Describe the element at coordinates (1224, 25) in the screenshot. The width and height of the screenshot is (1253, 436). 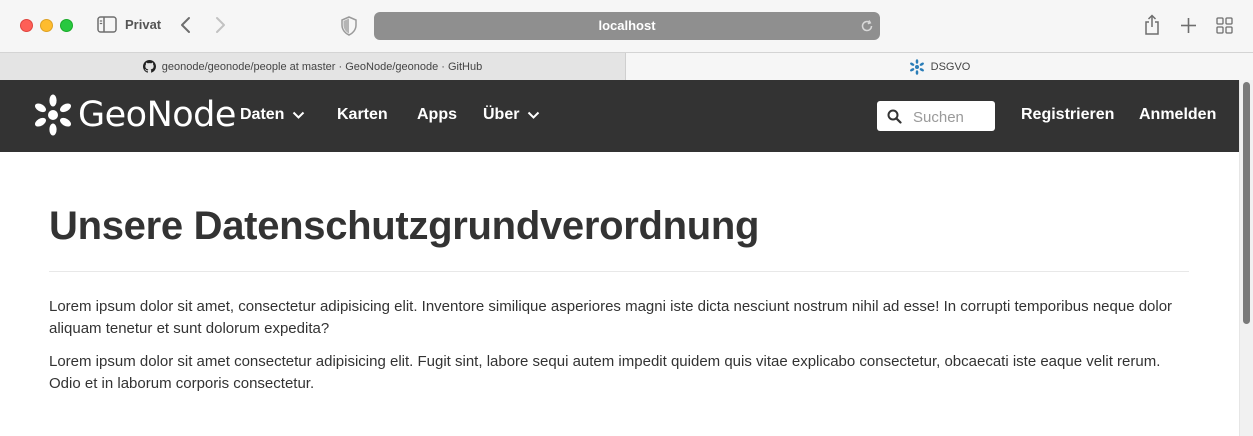
I see `tab-overview-icon` at that location.